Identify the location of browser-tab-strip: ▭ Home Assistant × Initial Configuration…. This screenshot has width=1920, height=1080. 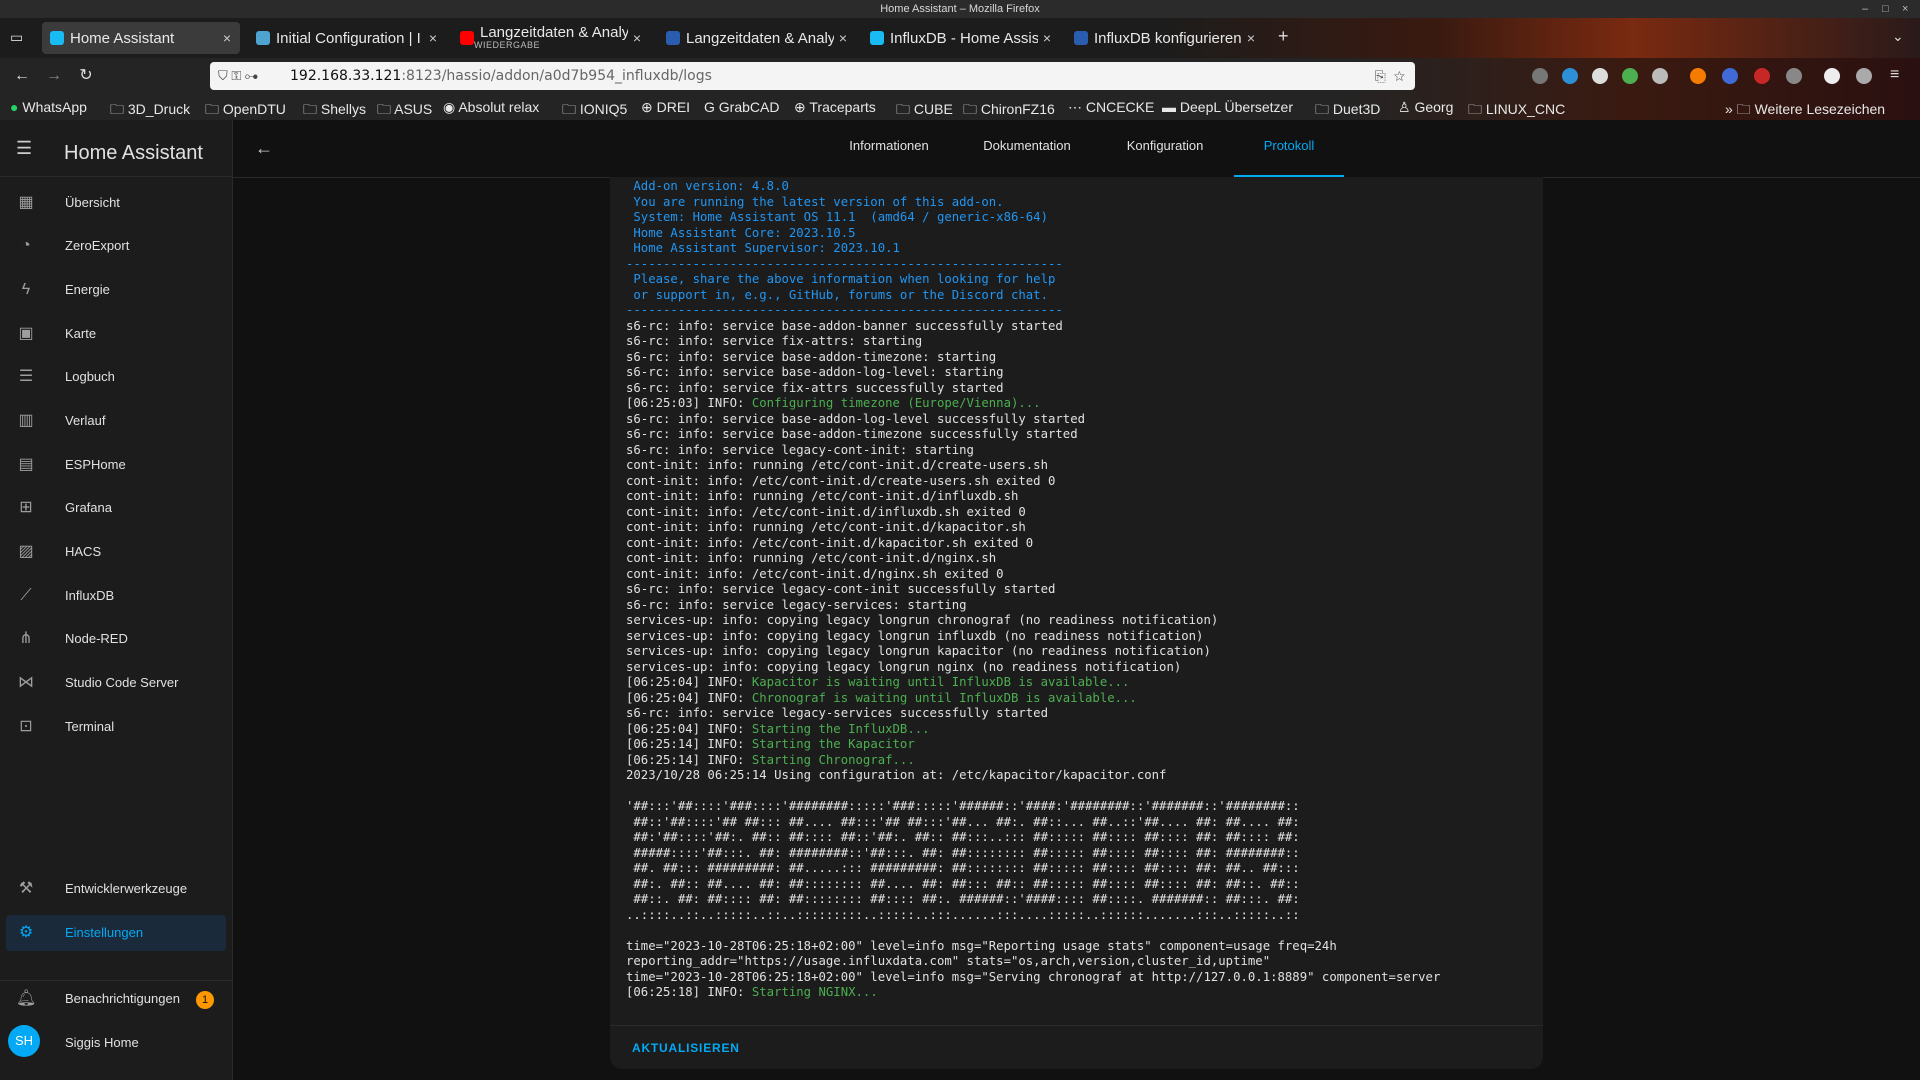
(960, 38).